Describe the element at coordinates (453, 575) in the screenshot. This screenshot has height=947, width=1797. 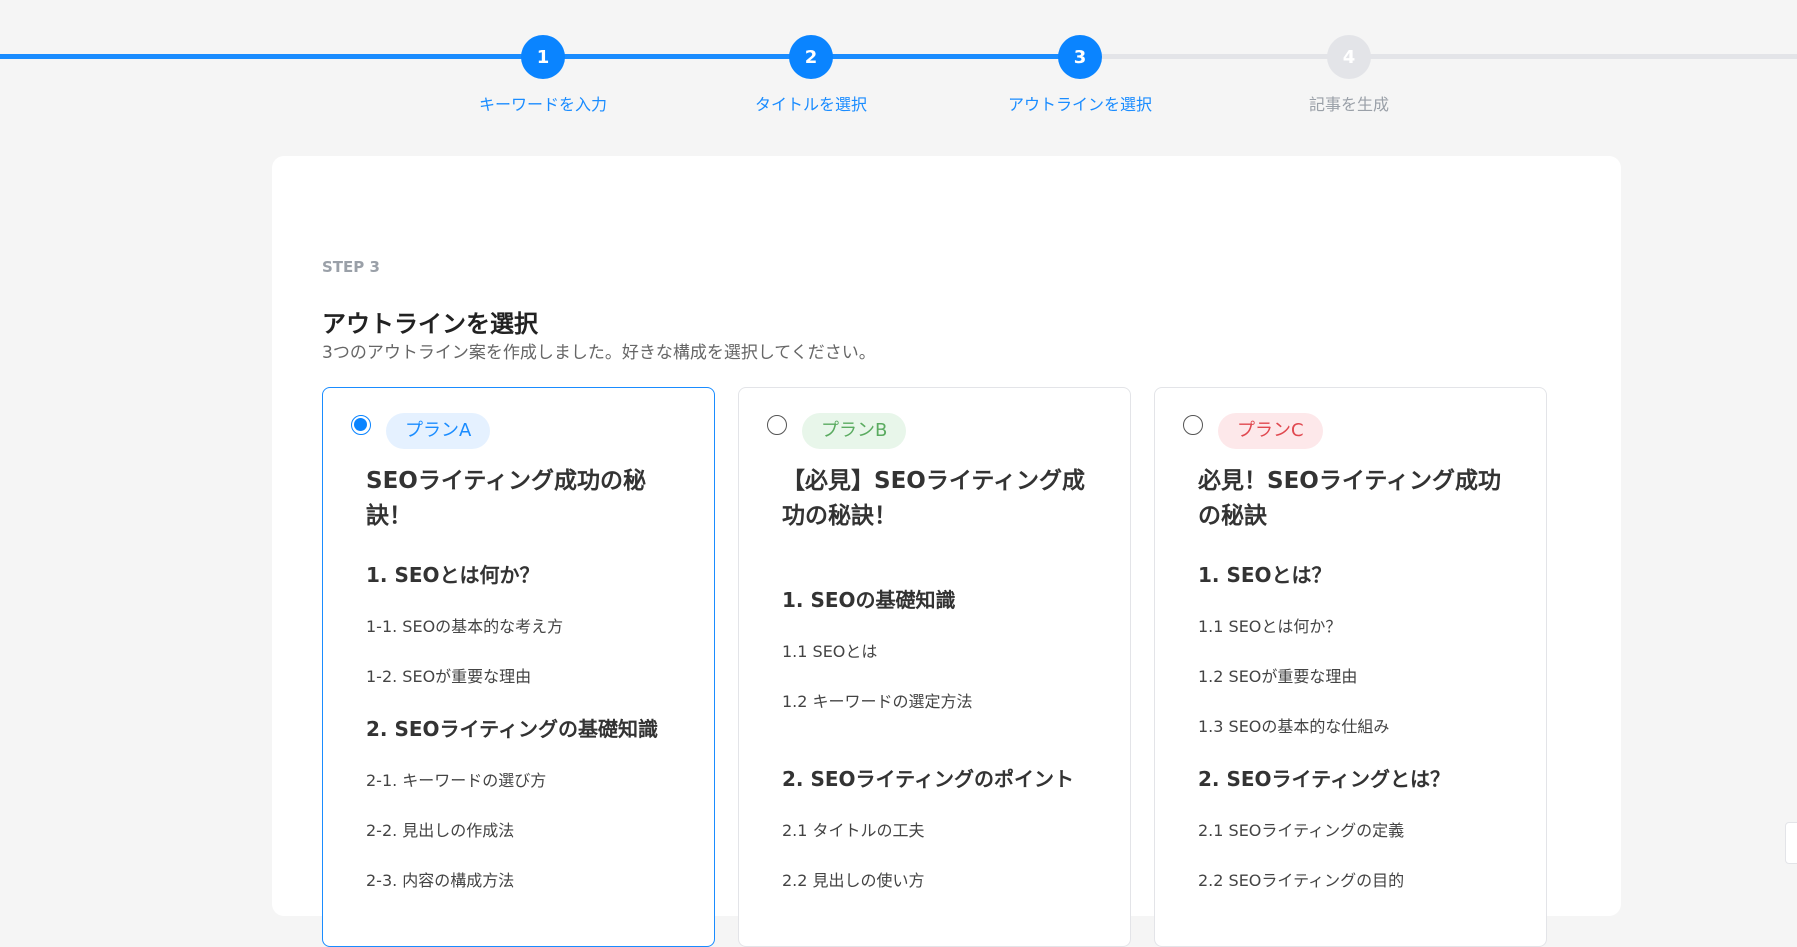
I see `outline-heading: 1. SEOとは何か？` at that location.